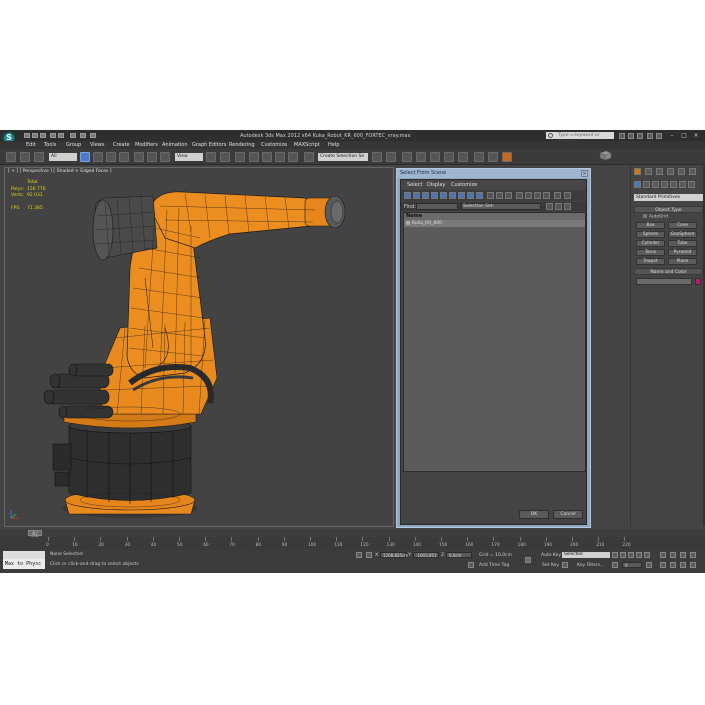  Describe the element at coordinates (650, 136) in the screenshot. I see `favorites-icon` at that location.